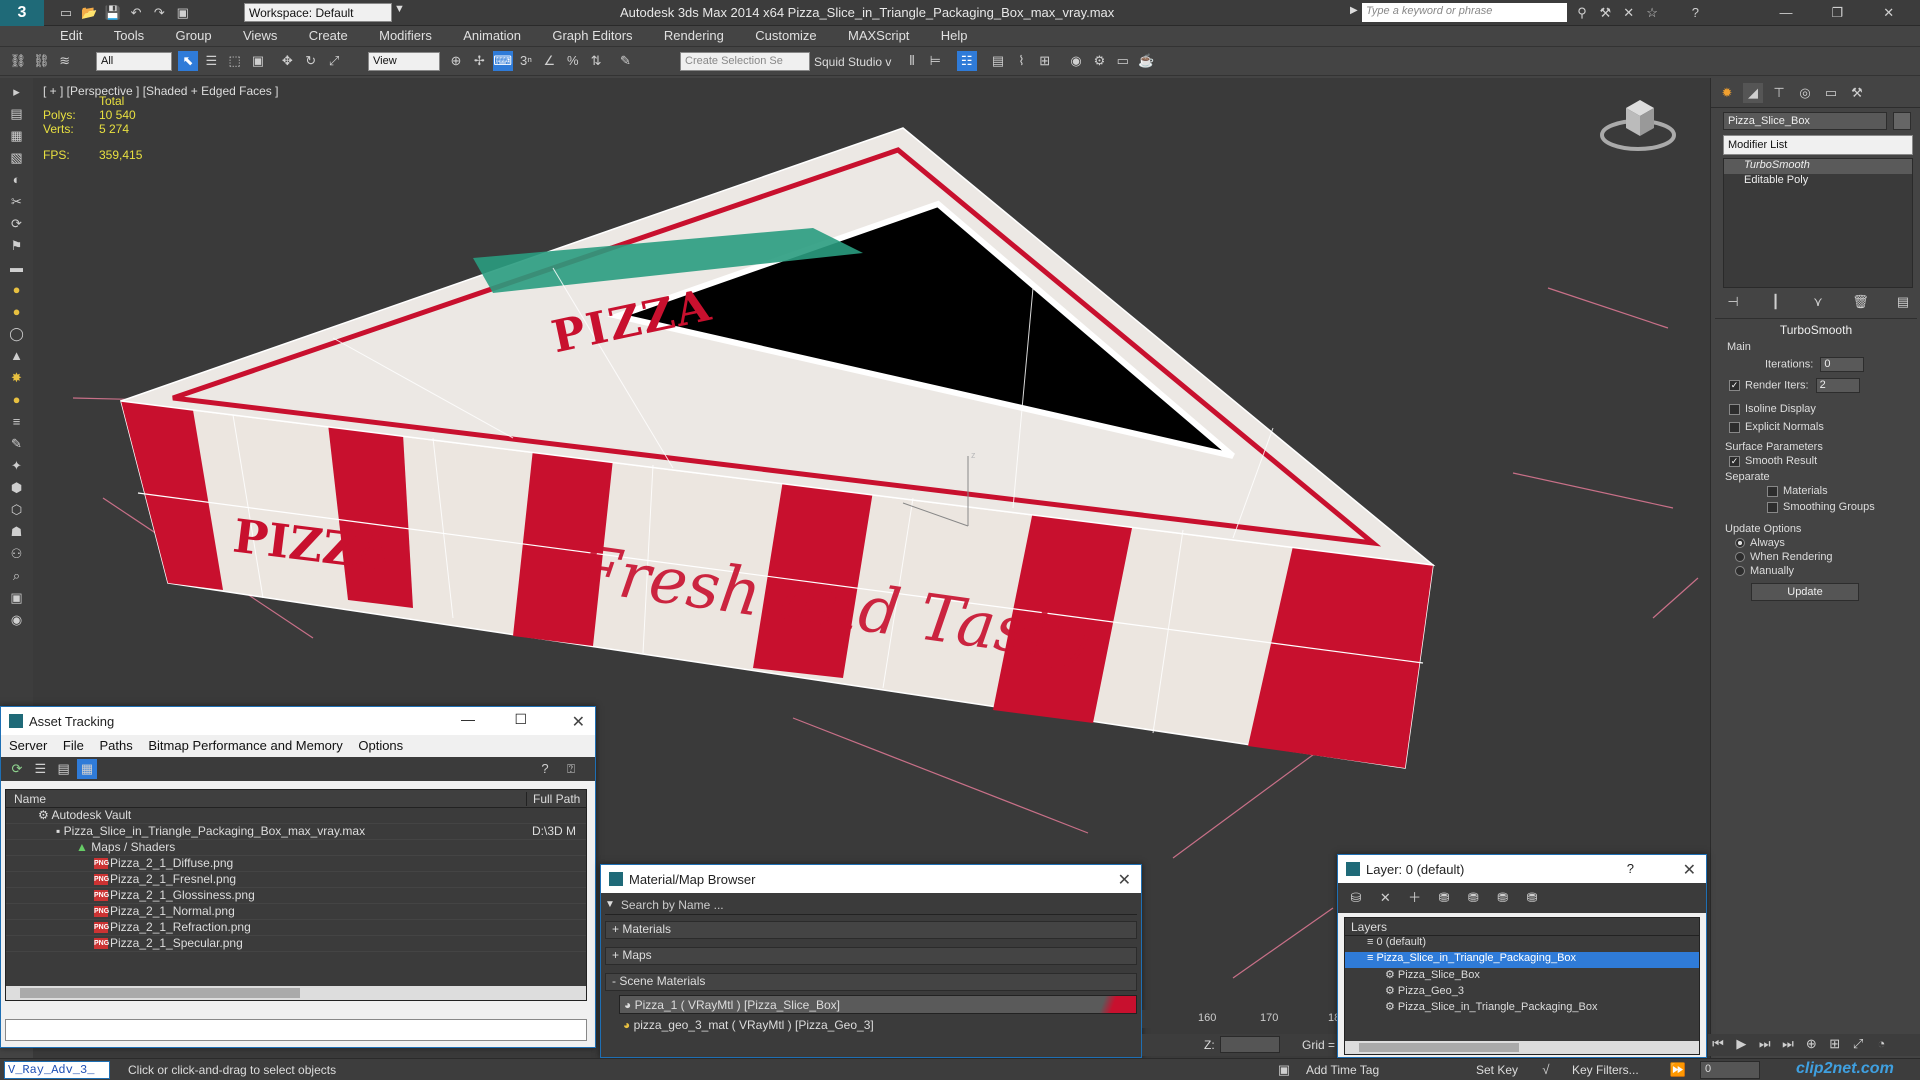  I want to click on reference-coordinate-dropdown: View, so click(404, 61).